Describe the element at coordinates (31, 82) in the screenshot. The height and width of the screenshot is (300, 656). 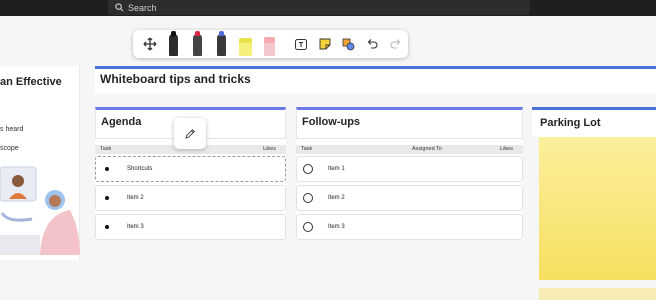
I see `left-panel-title: an Effective` at that location.